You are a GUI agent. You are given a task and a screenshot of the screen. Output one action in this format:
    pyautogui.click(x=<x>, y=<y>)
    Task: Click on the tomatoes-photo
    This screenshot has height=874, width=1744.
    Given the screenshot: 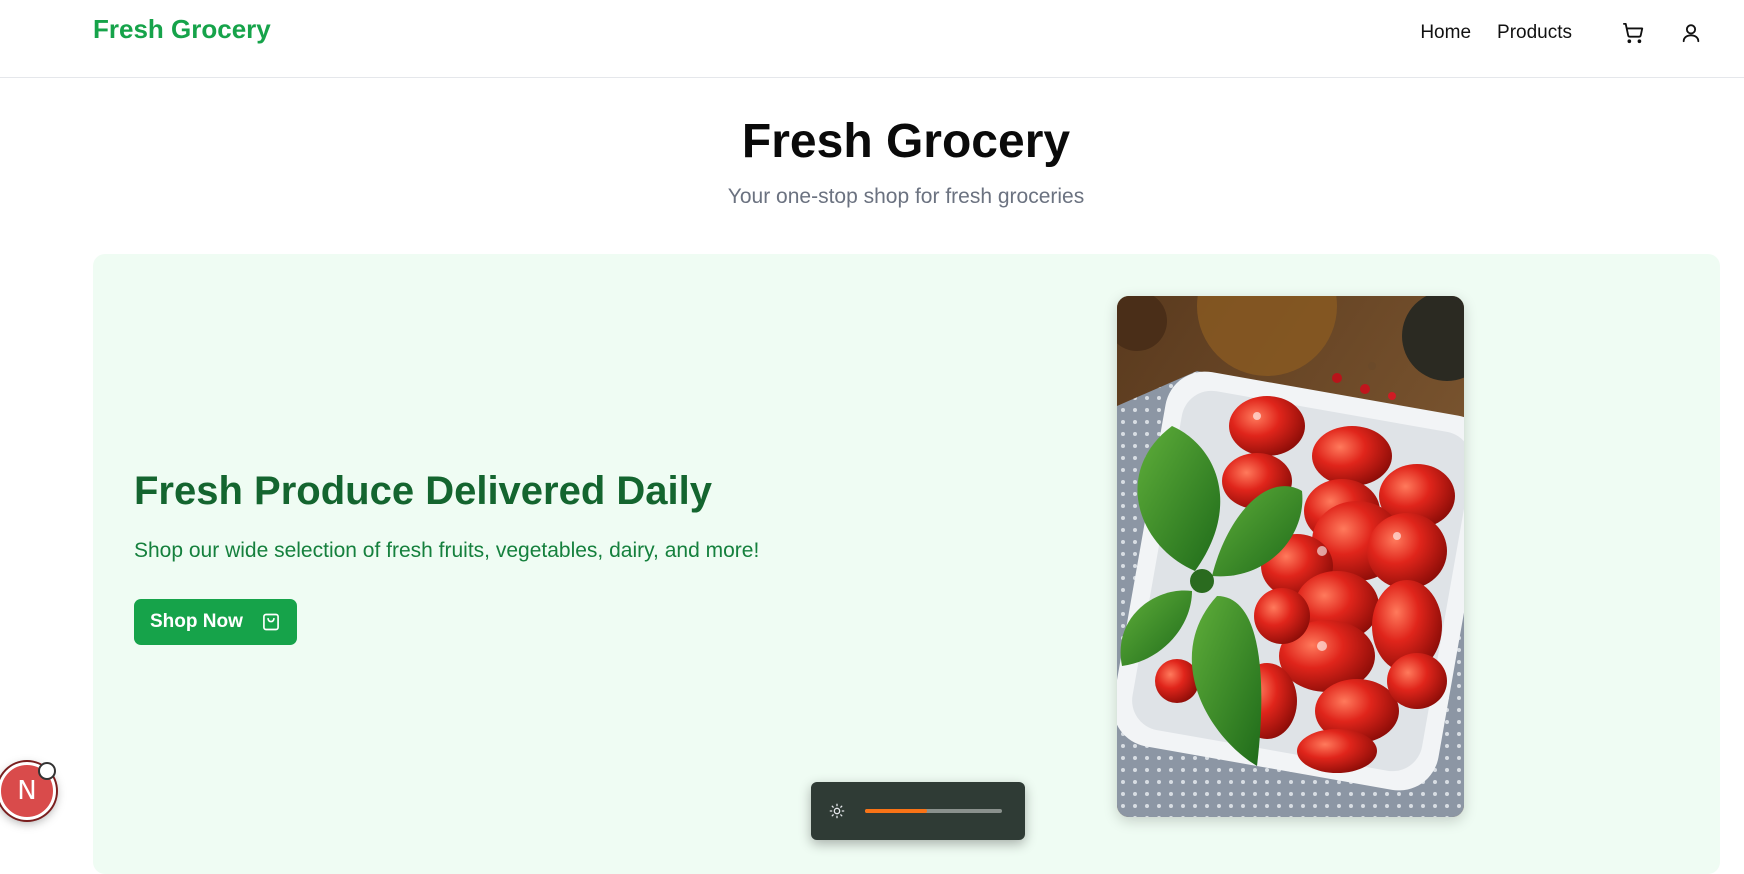 What is the action you would take?
    pyautogui.click(x=1290, y=556)
    